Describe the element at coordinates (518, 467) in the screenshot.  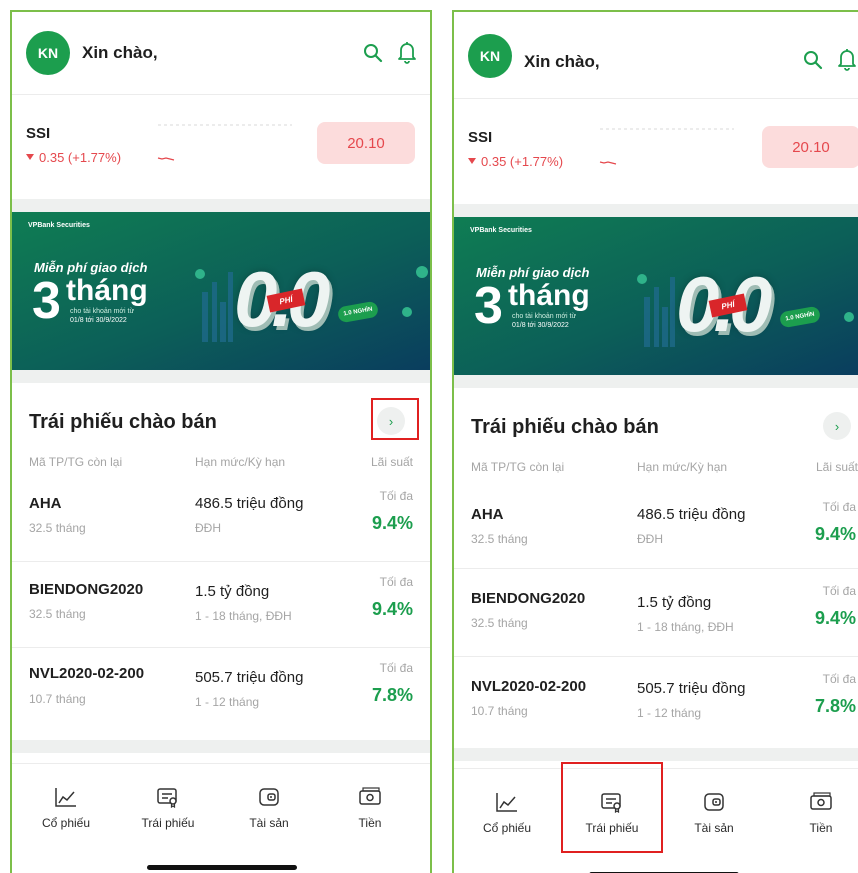
I see `column-header-code: Mã TP/TG còn lại` at that location.